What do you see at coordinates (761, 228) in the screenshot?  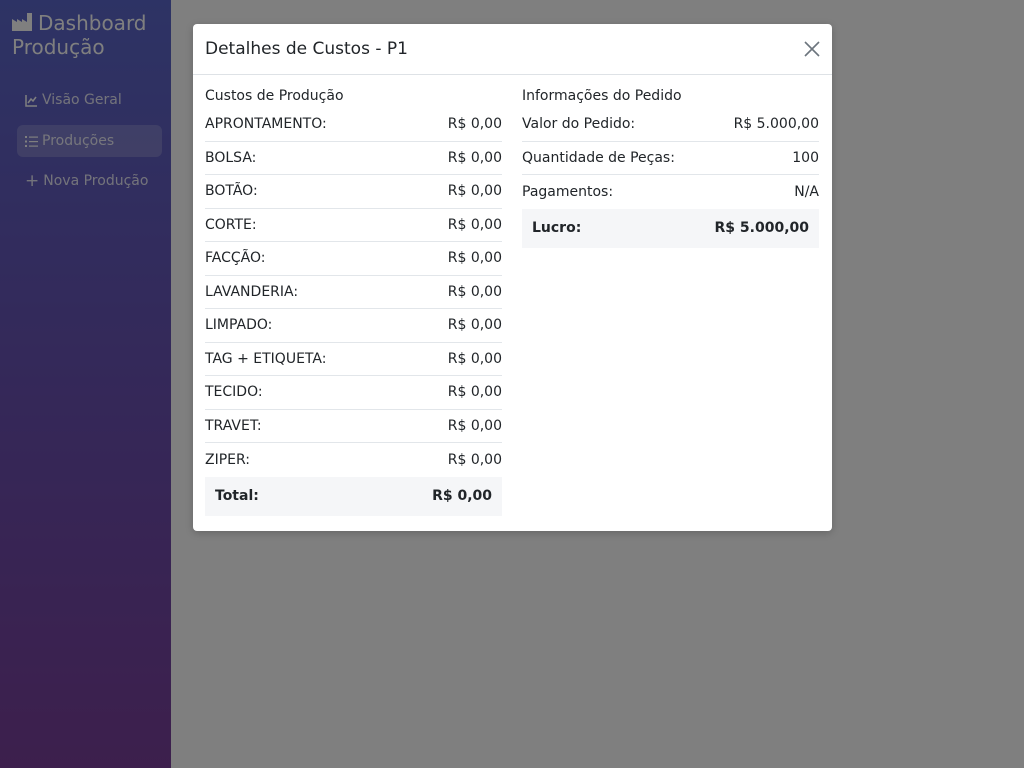 I see `profit-value: R$ 5.000,00` at bounding box center [761, 228].